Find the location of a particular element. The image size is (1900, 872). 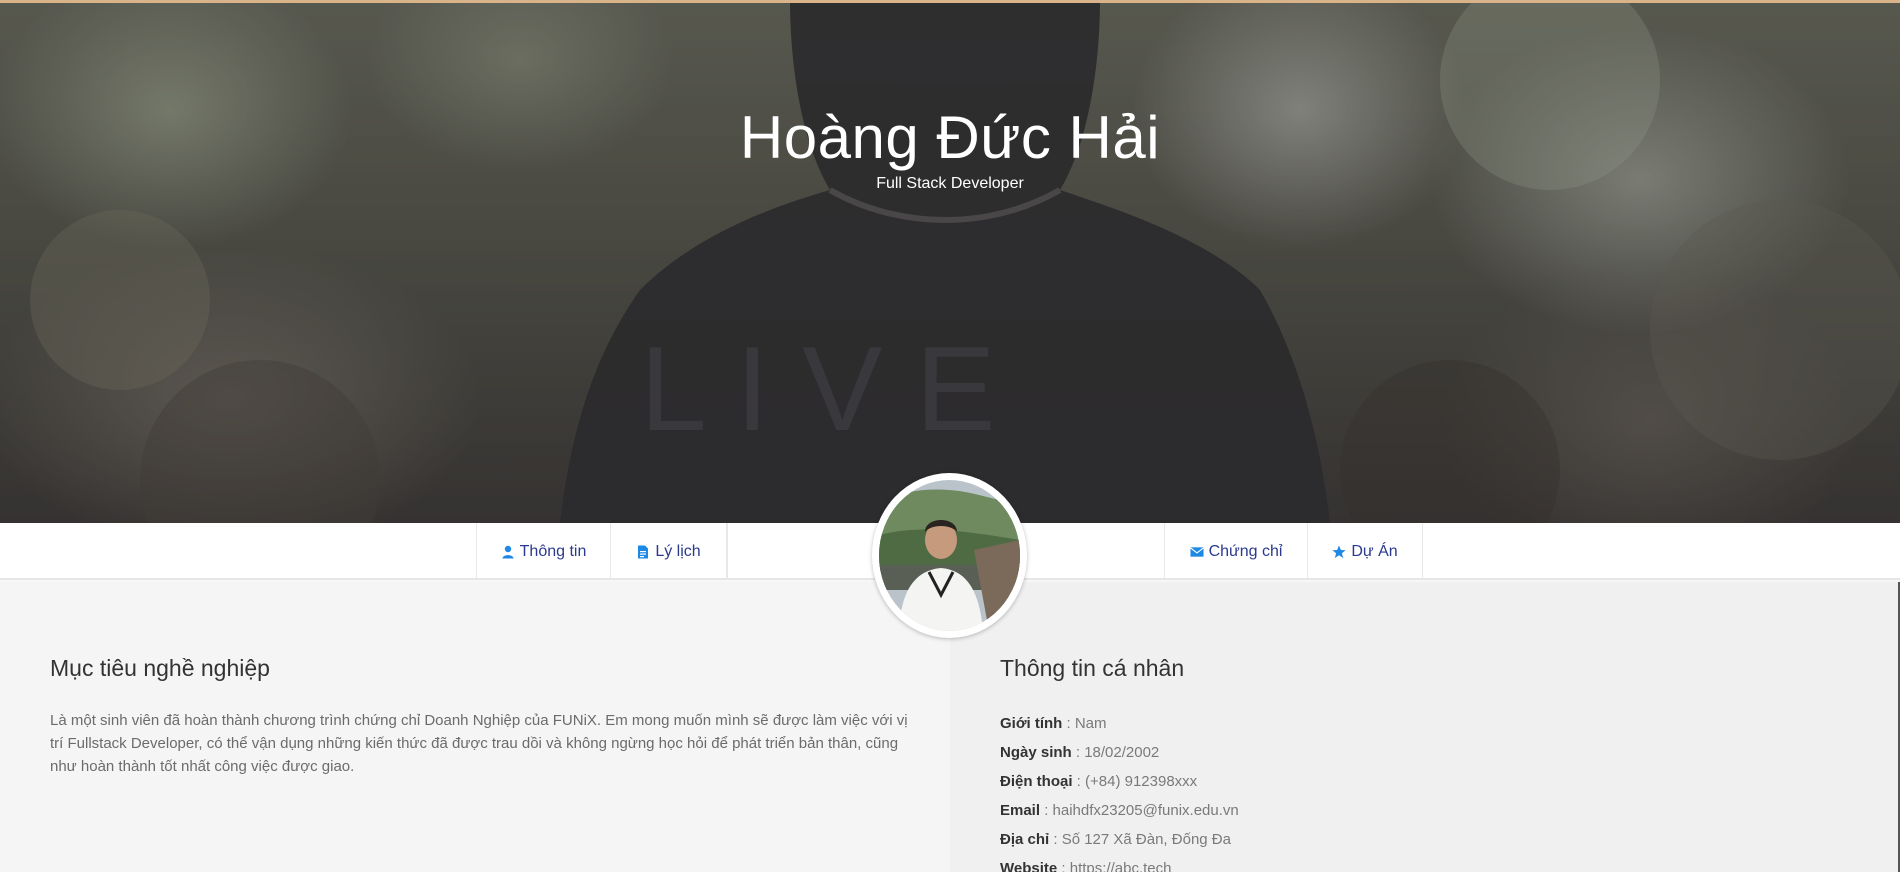

info-value: : (+84) 912398xxx is located at coordinates (1135, 781).